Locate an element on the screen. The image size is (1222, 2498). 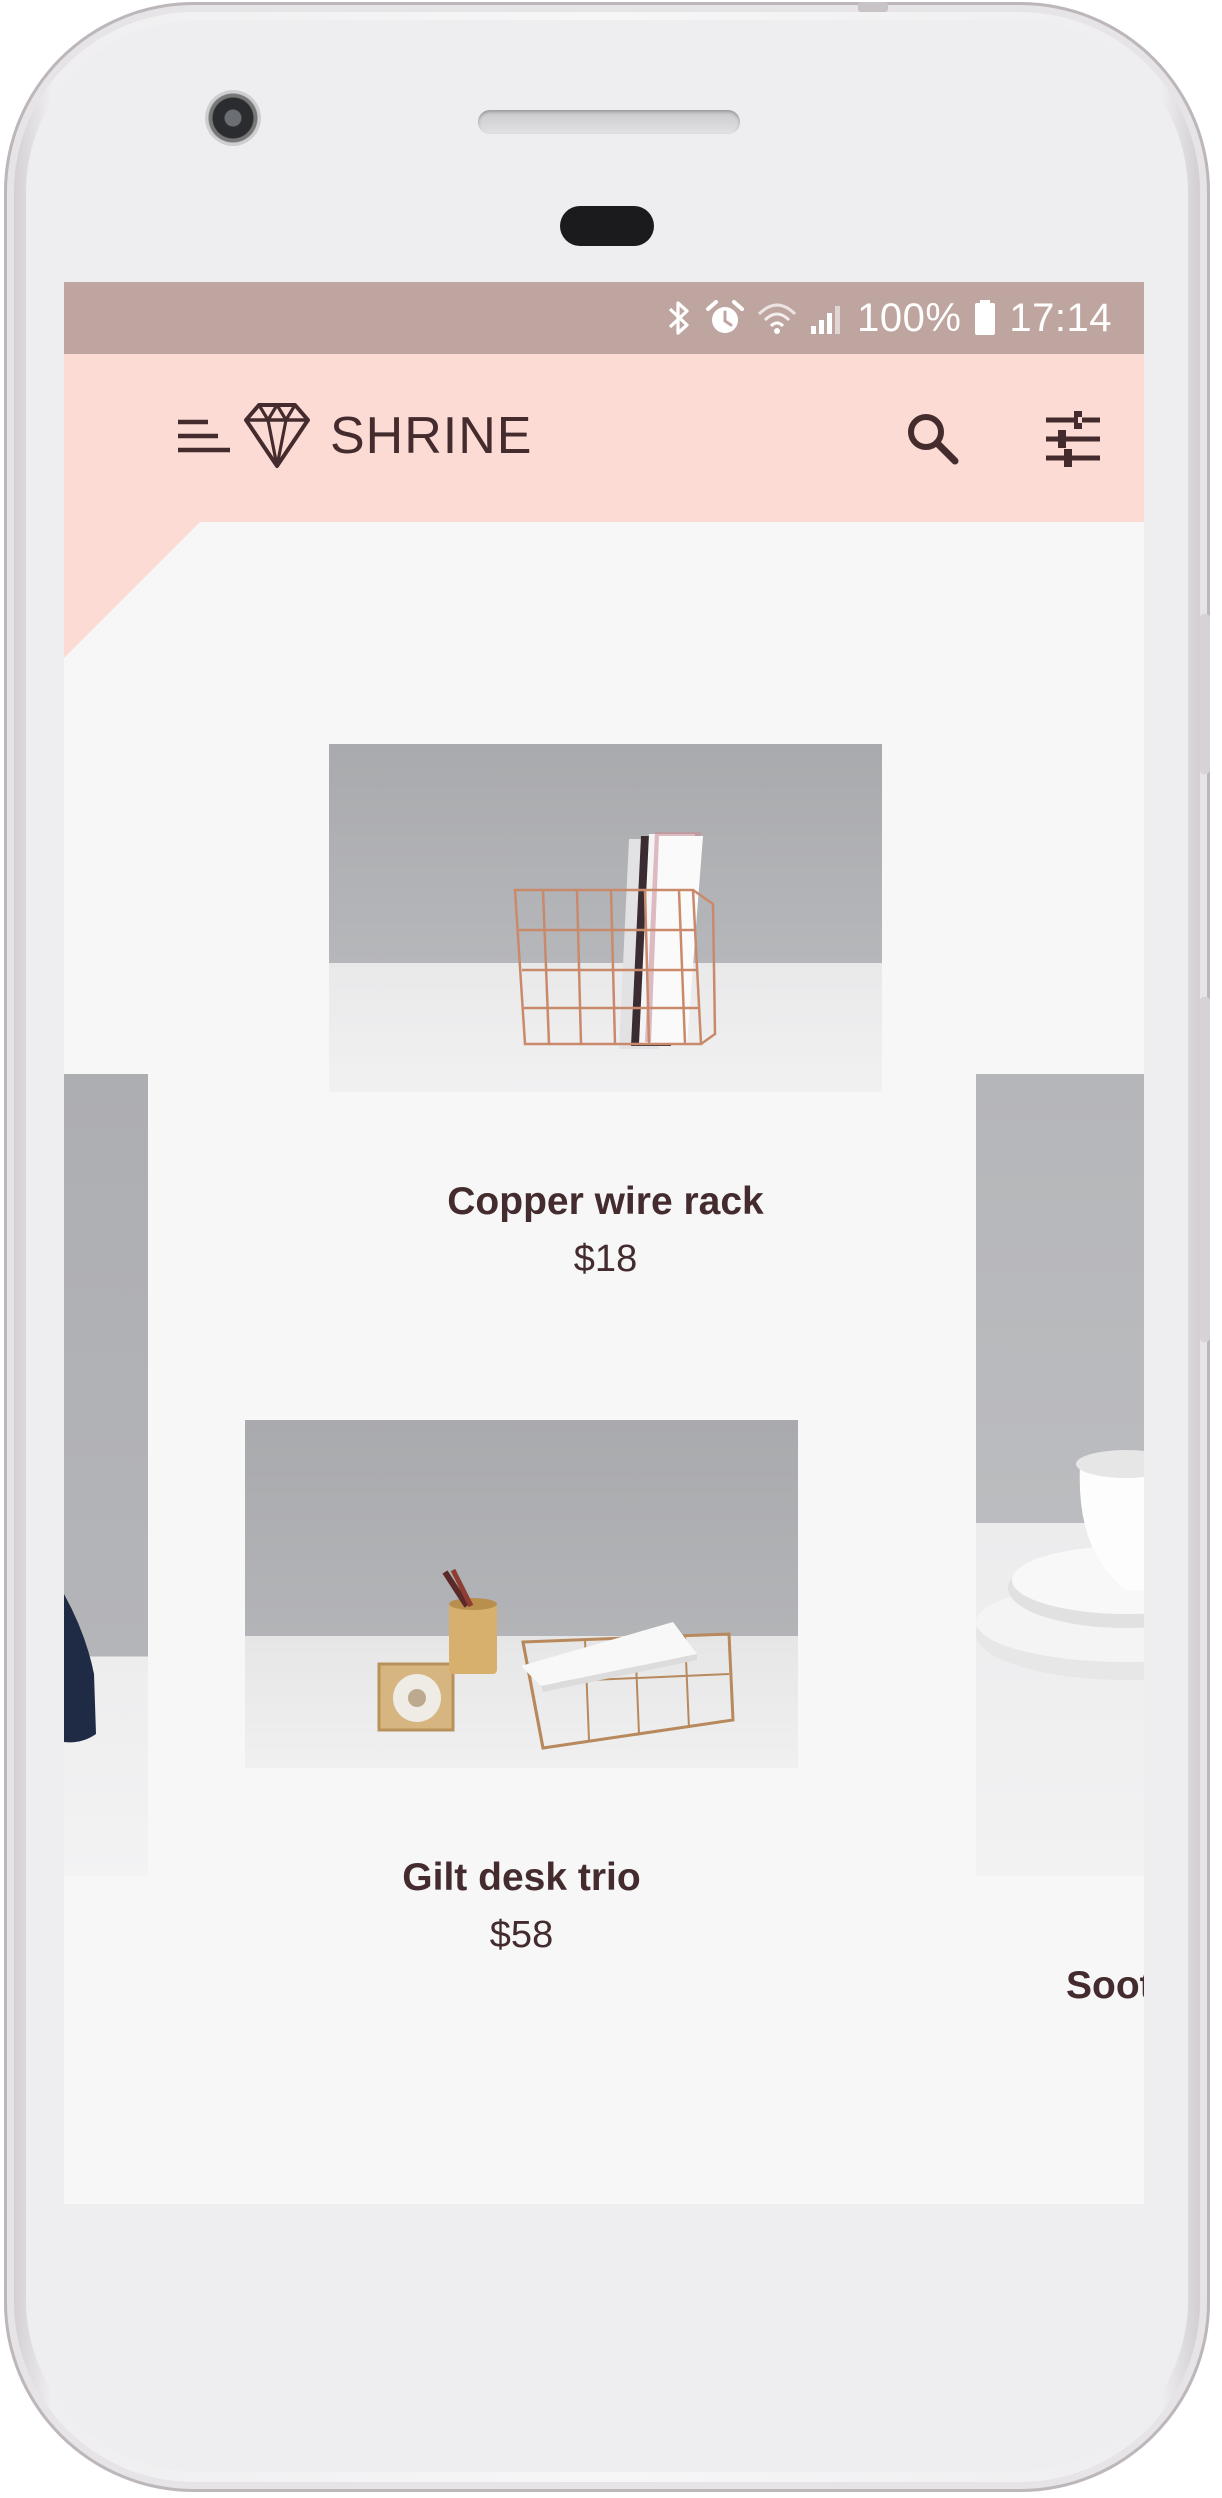
product-price: $18 is located at coordinates (605, 1259).